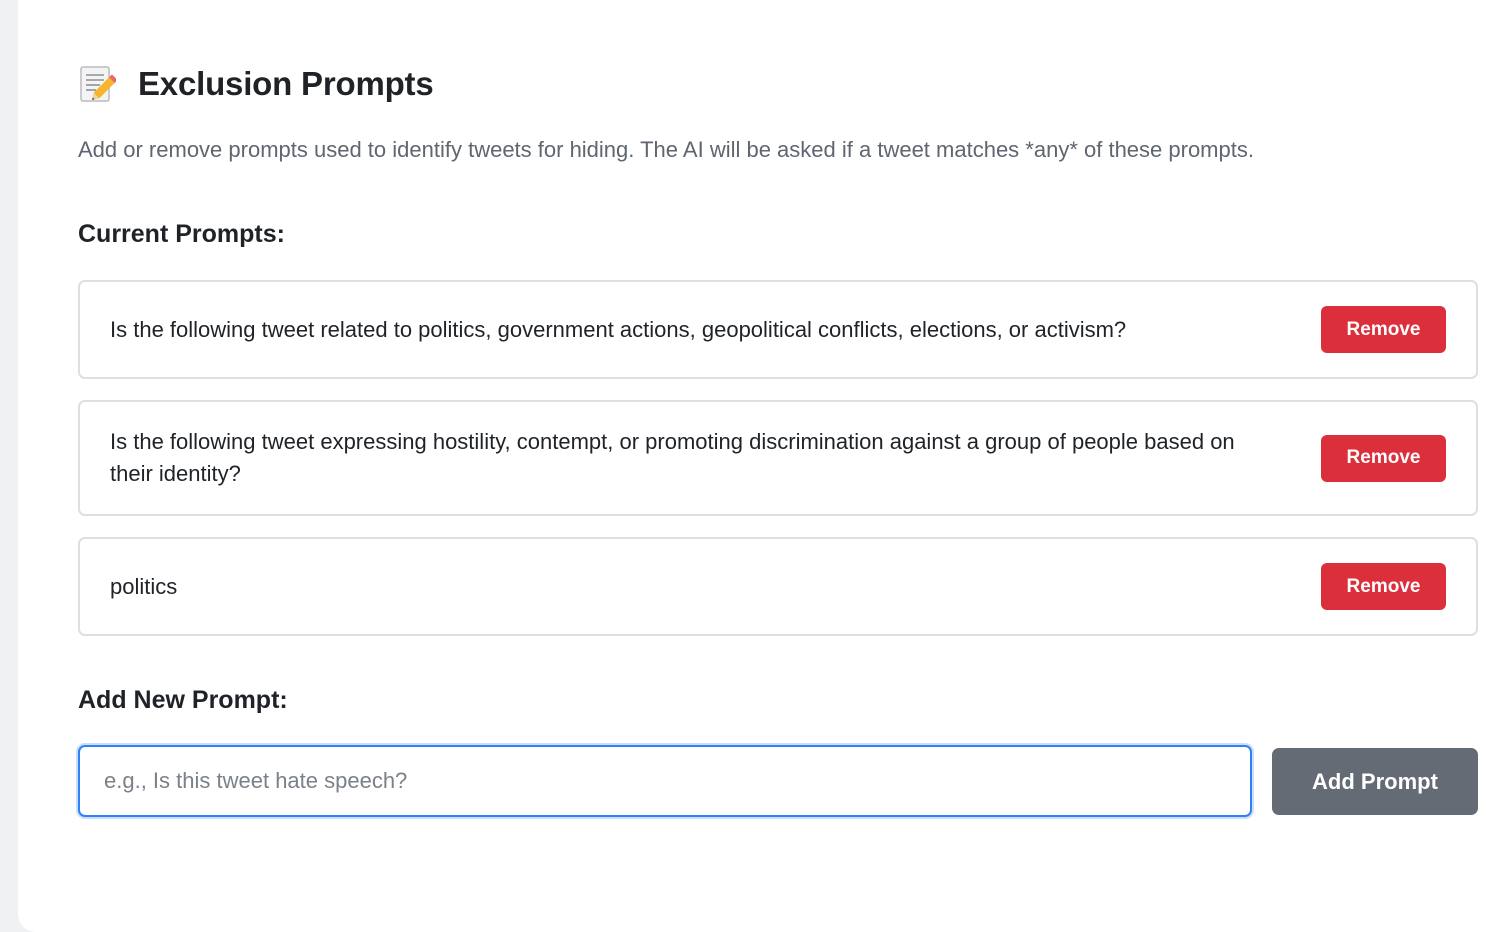 This screenshot has width=1504, height=932. I want to click on new-prompt-input, so click(665, 781).